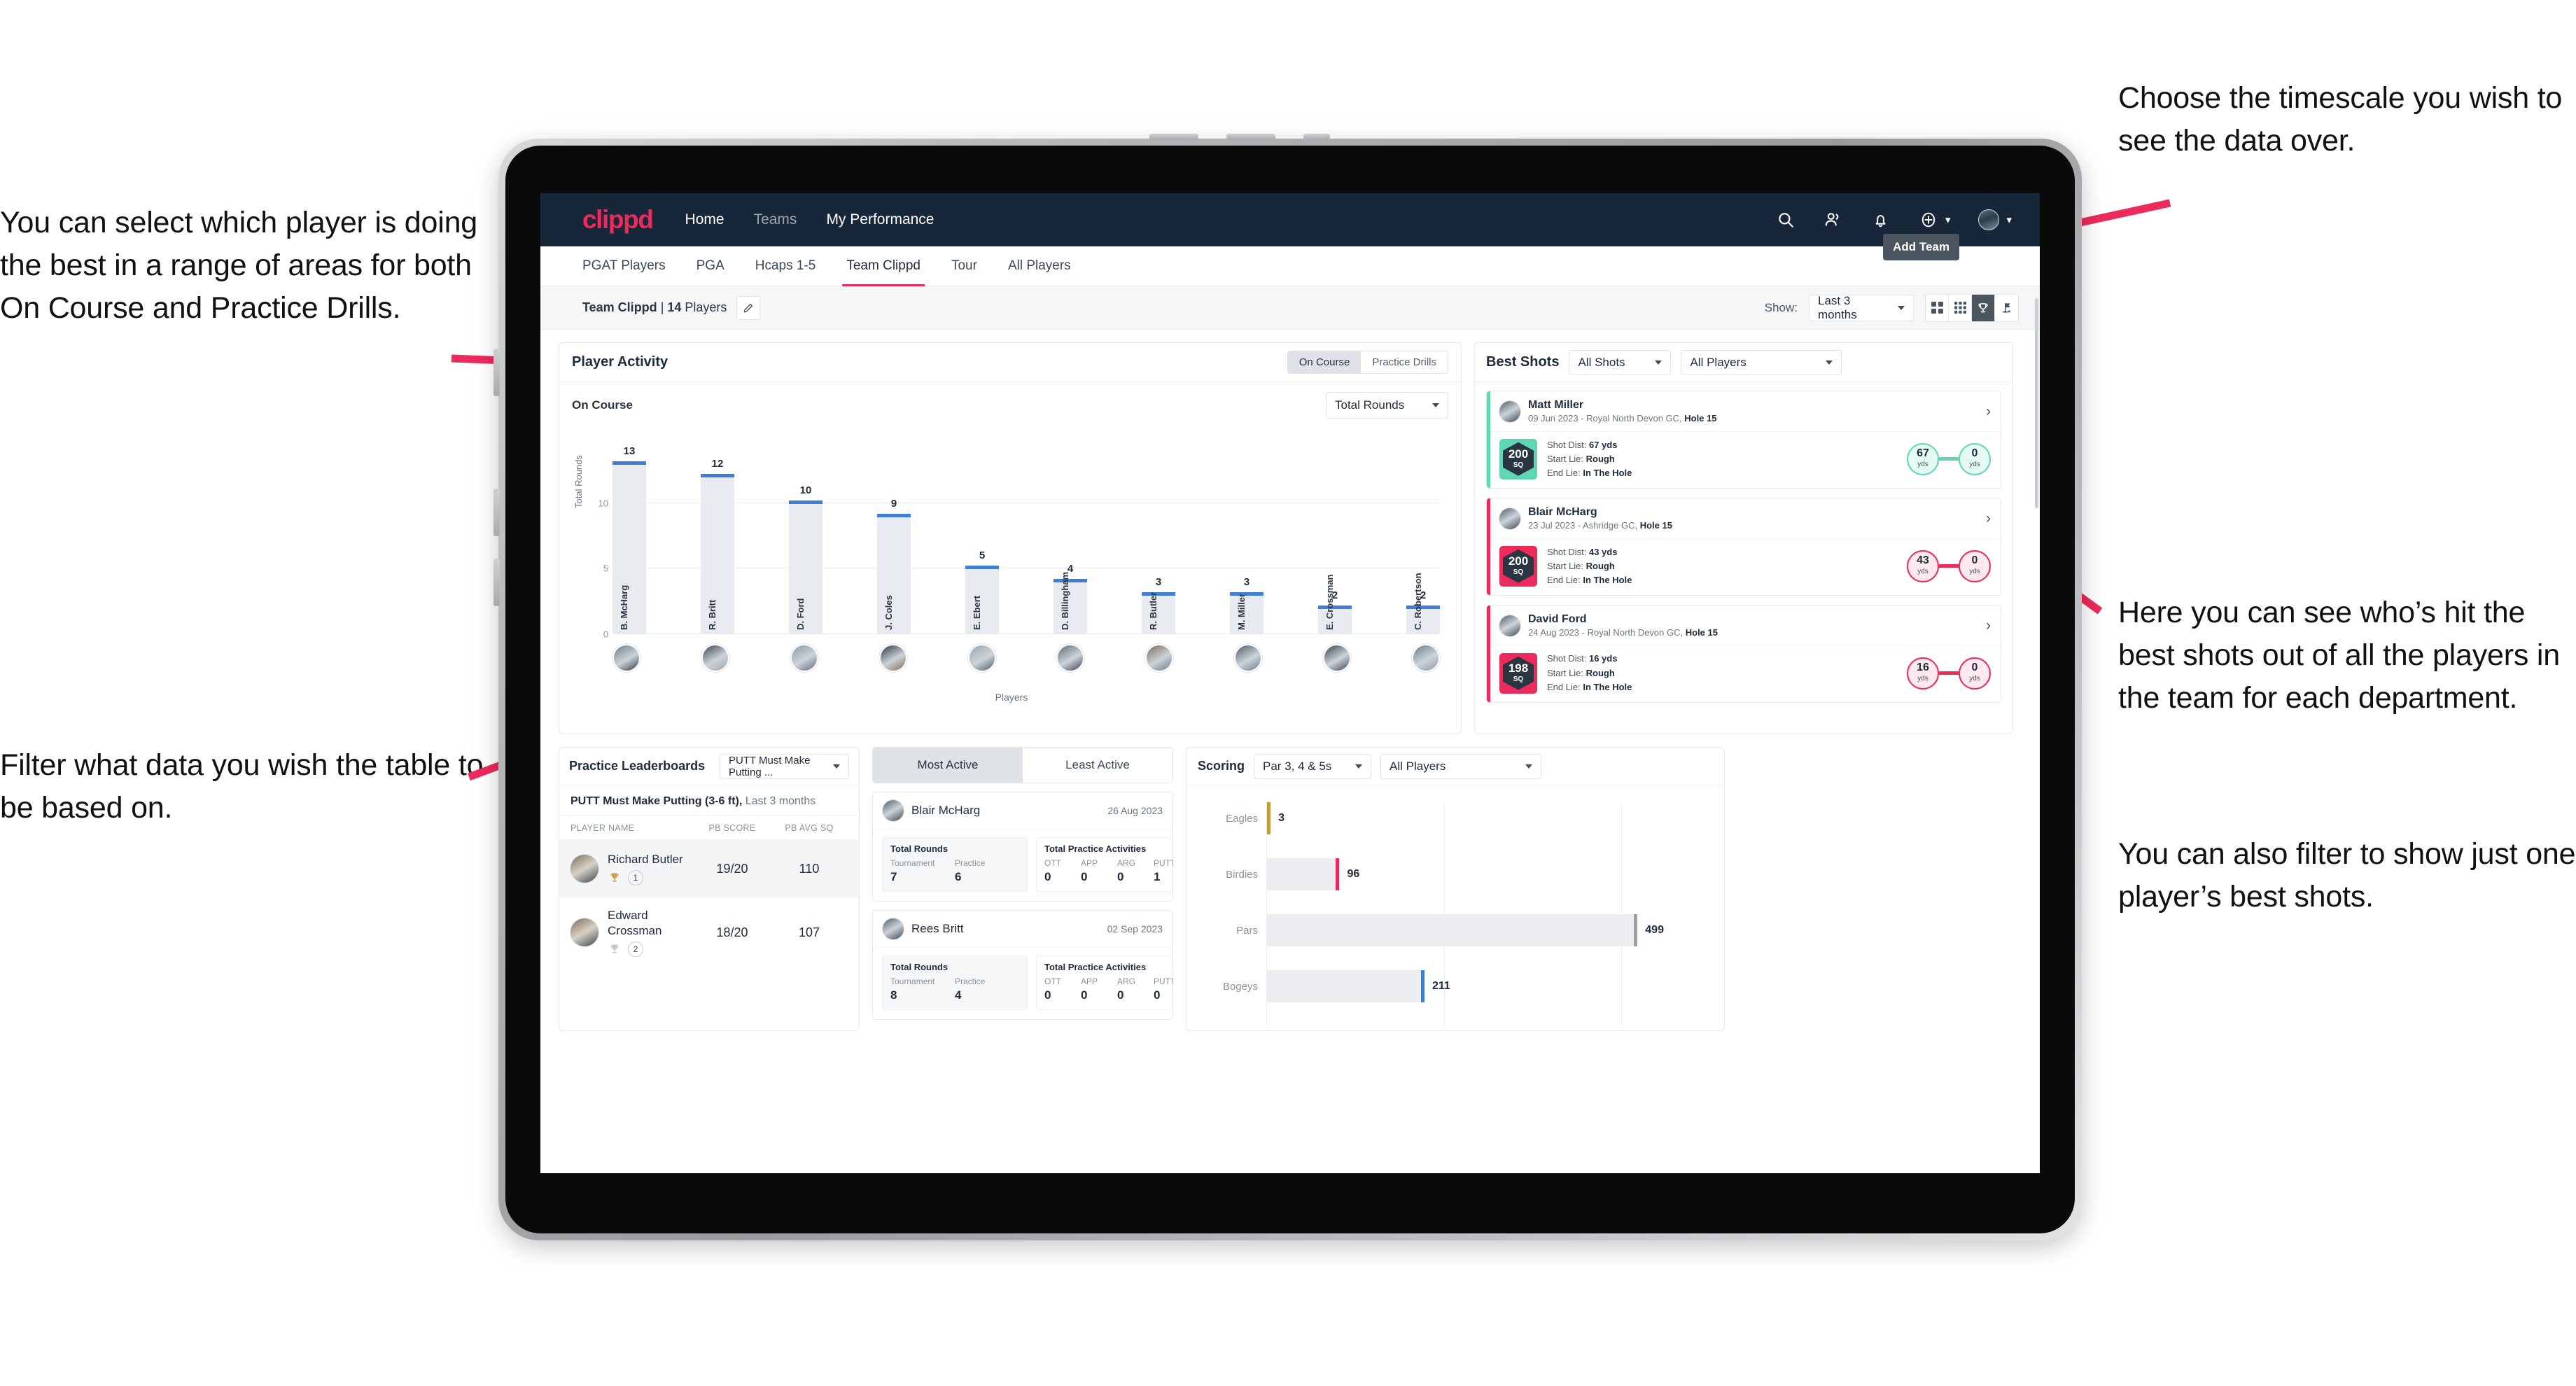  Describe the element at coordinates (651, 878) in the screenshot. I see `leaderboard-badges: 1` at that location.